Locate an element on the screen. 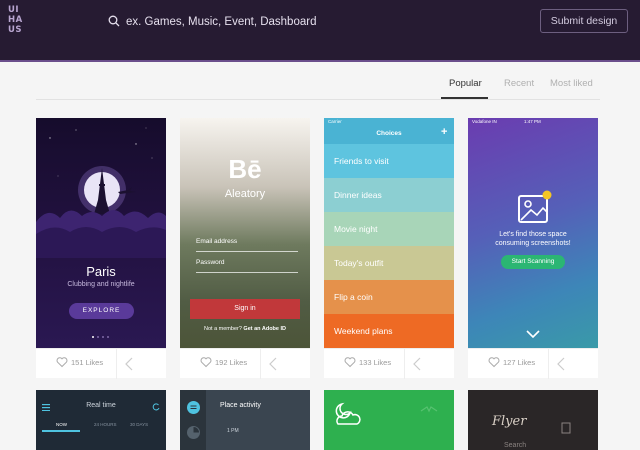 The image size is (640, 450). choice-row: Dinner ideas is located at coordinates (389, 195).